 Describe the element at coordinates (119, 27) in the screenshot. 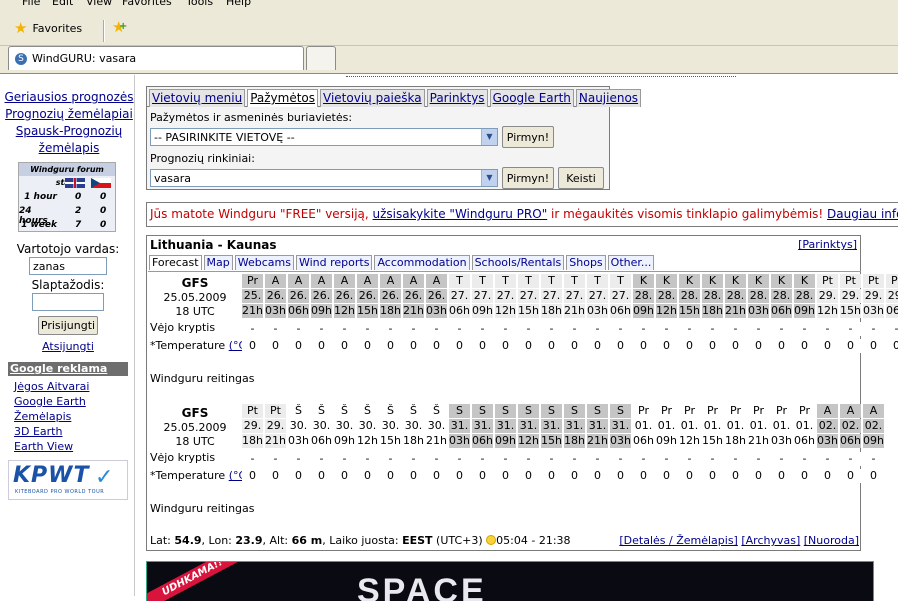

I see `add-favorite-icon: ★ +` at that location.